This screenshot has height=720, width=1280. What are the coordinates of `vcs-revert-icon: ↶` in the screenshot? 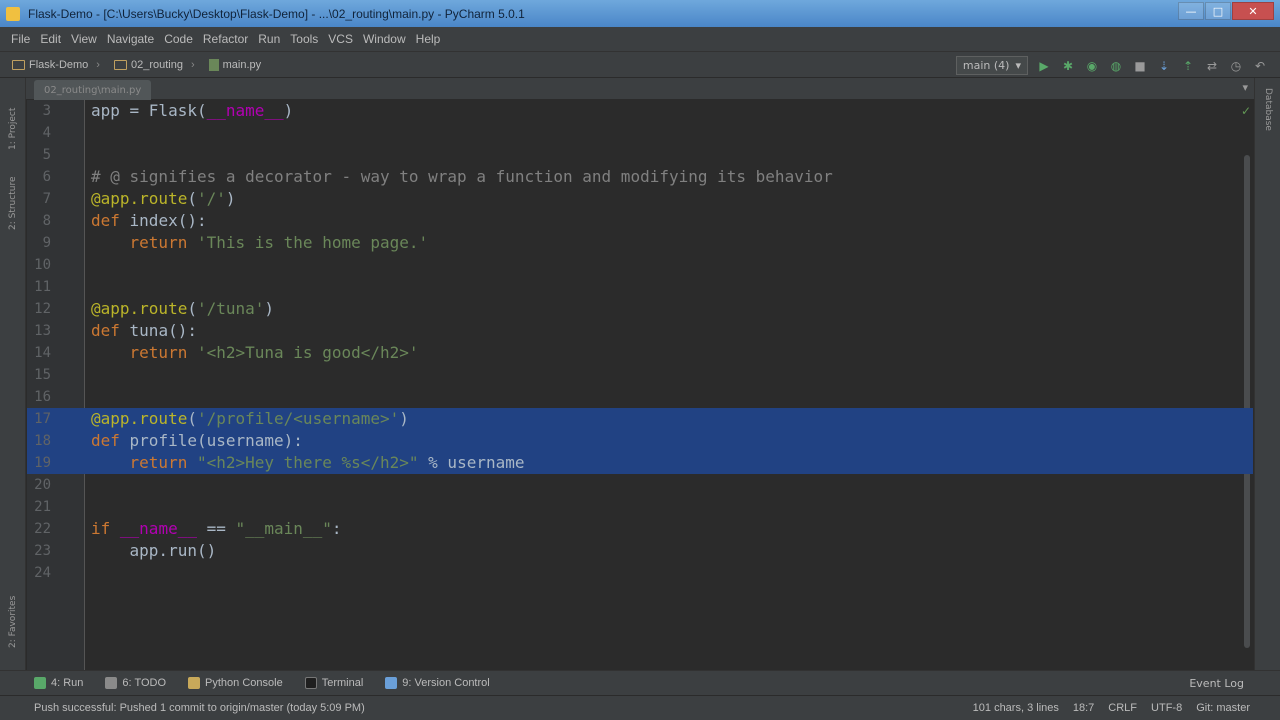 It's located at (1260, 66).